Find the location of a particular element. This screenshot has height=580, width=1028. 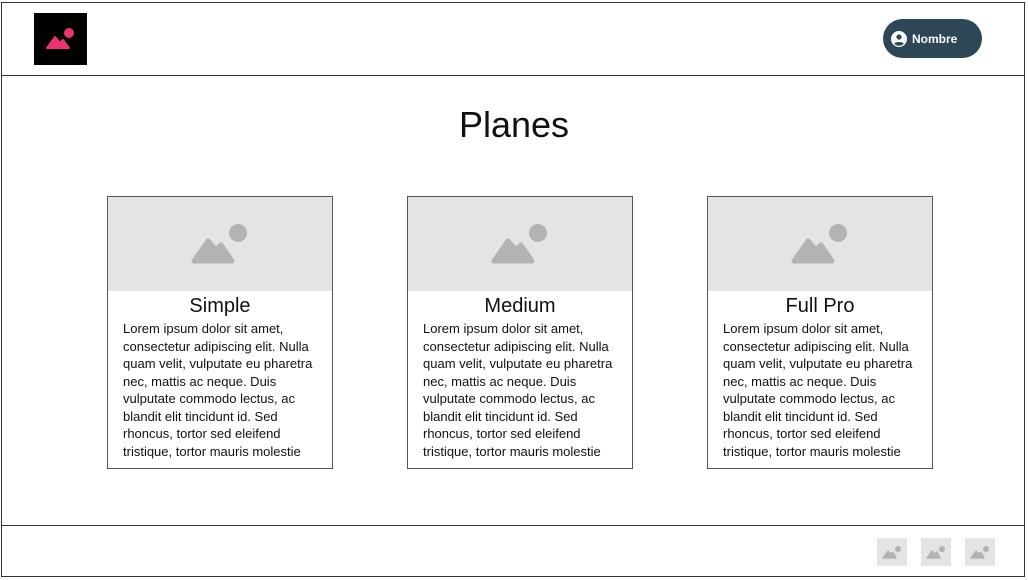

logo is located at coordinates (60, 39).